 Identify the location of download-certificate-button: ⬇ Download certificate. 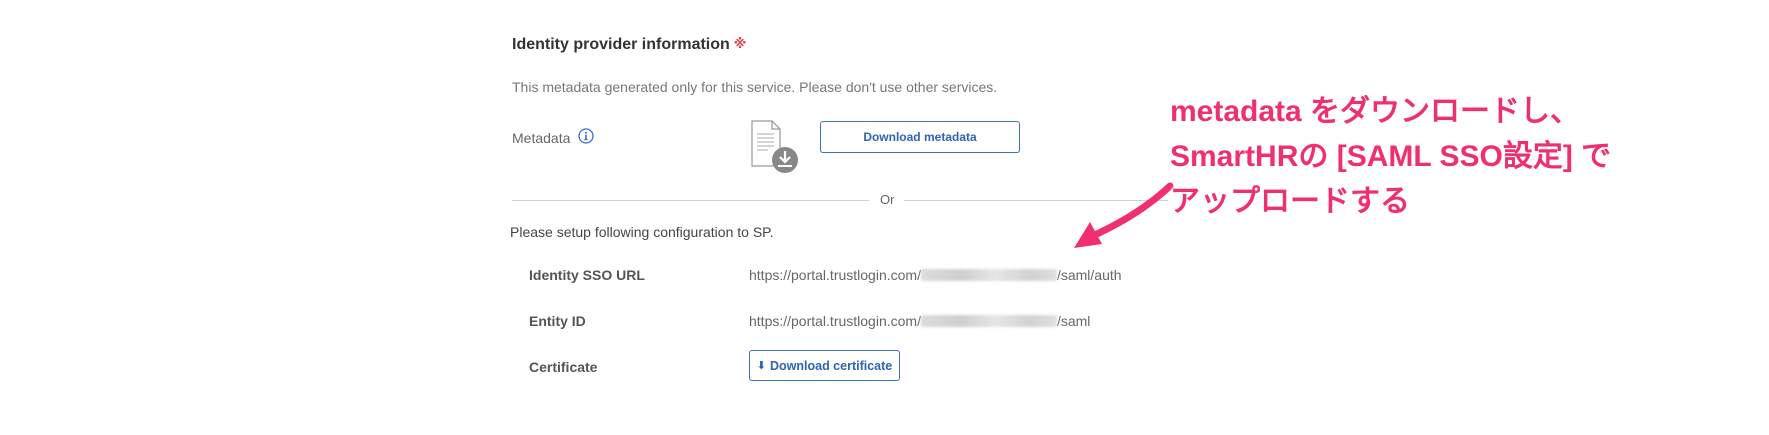
(824, 365).